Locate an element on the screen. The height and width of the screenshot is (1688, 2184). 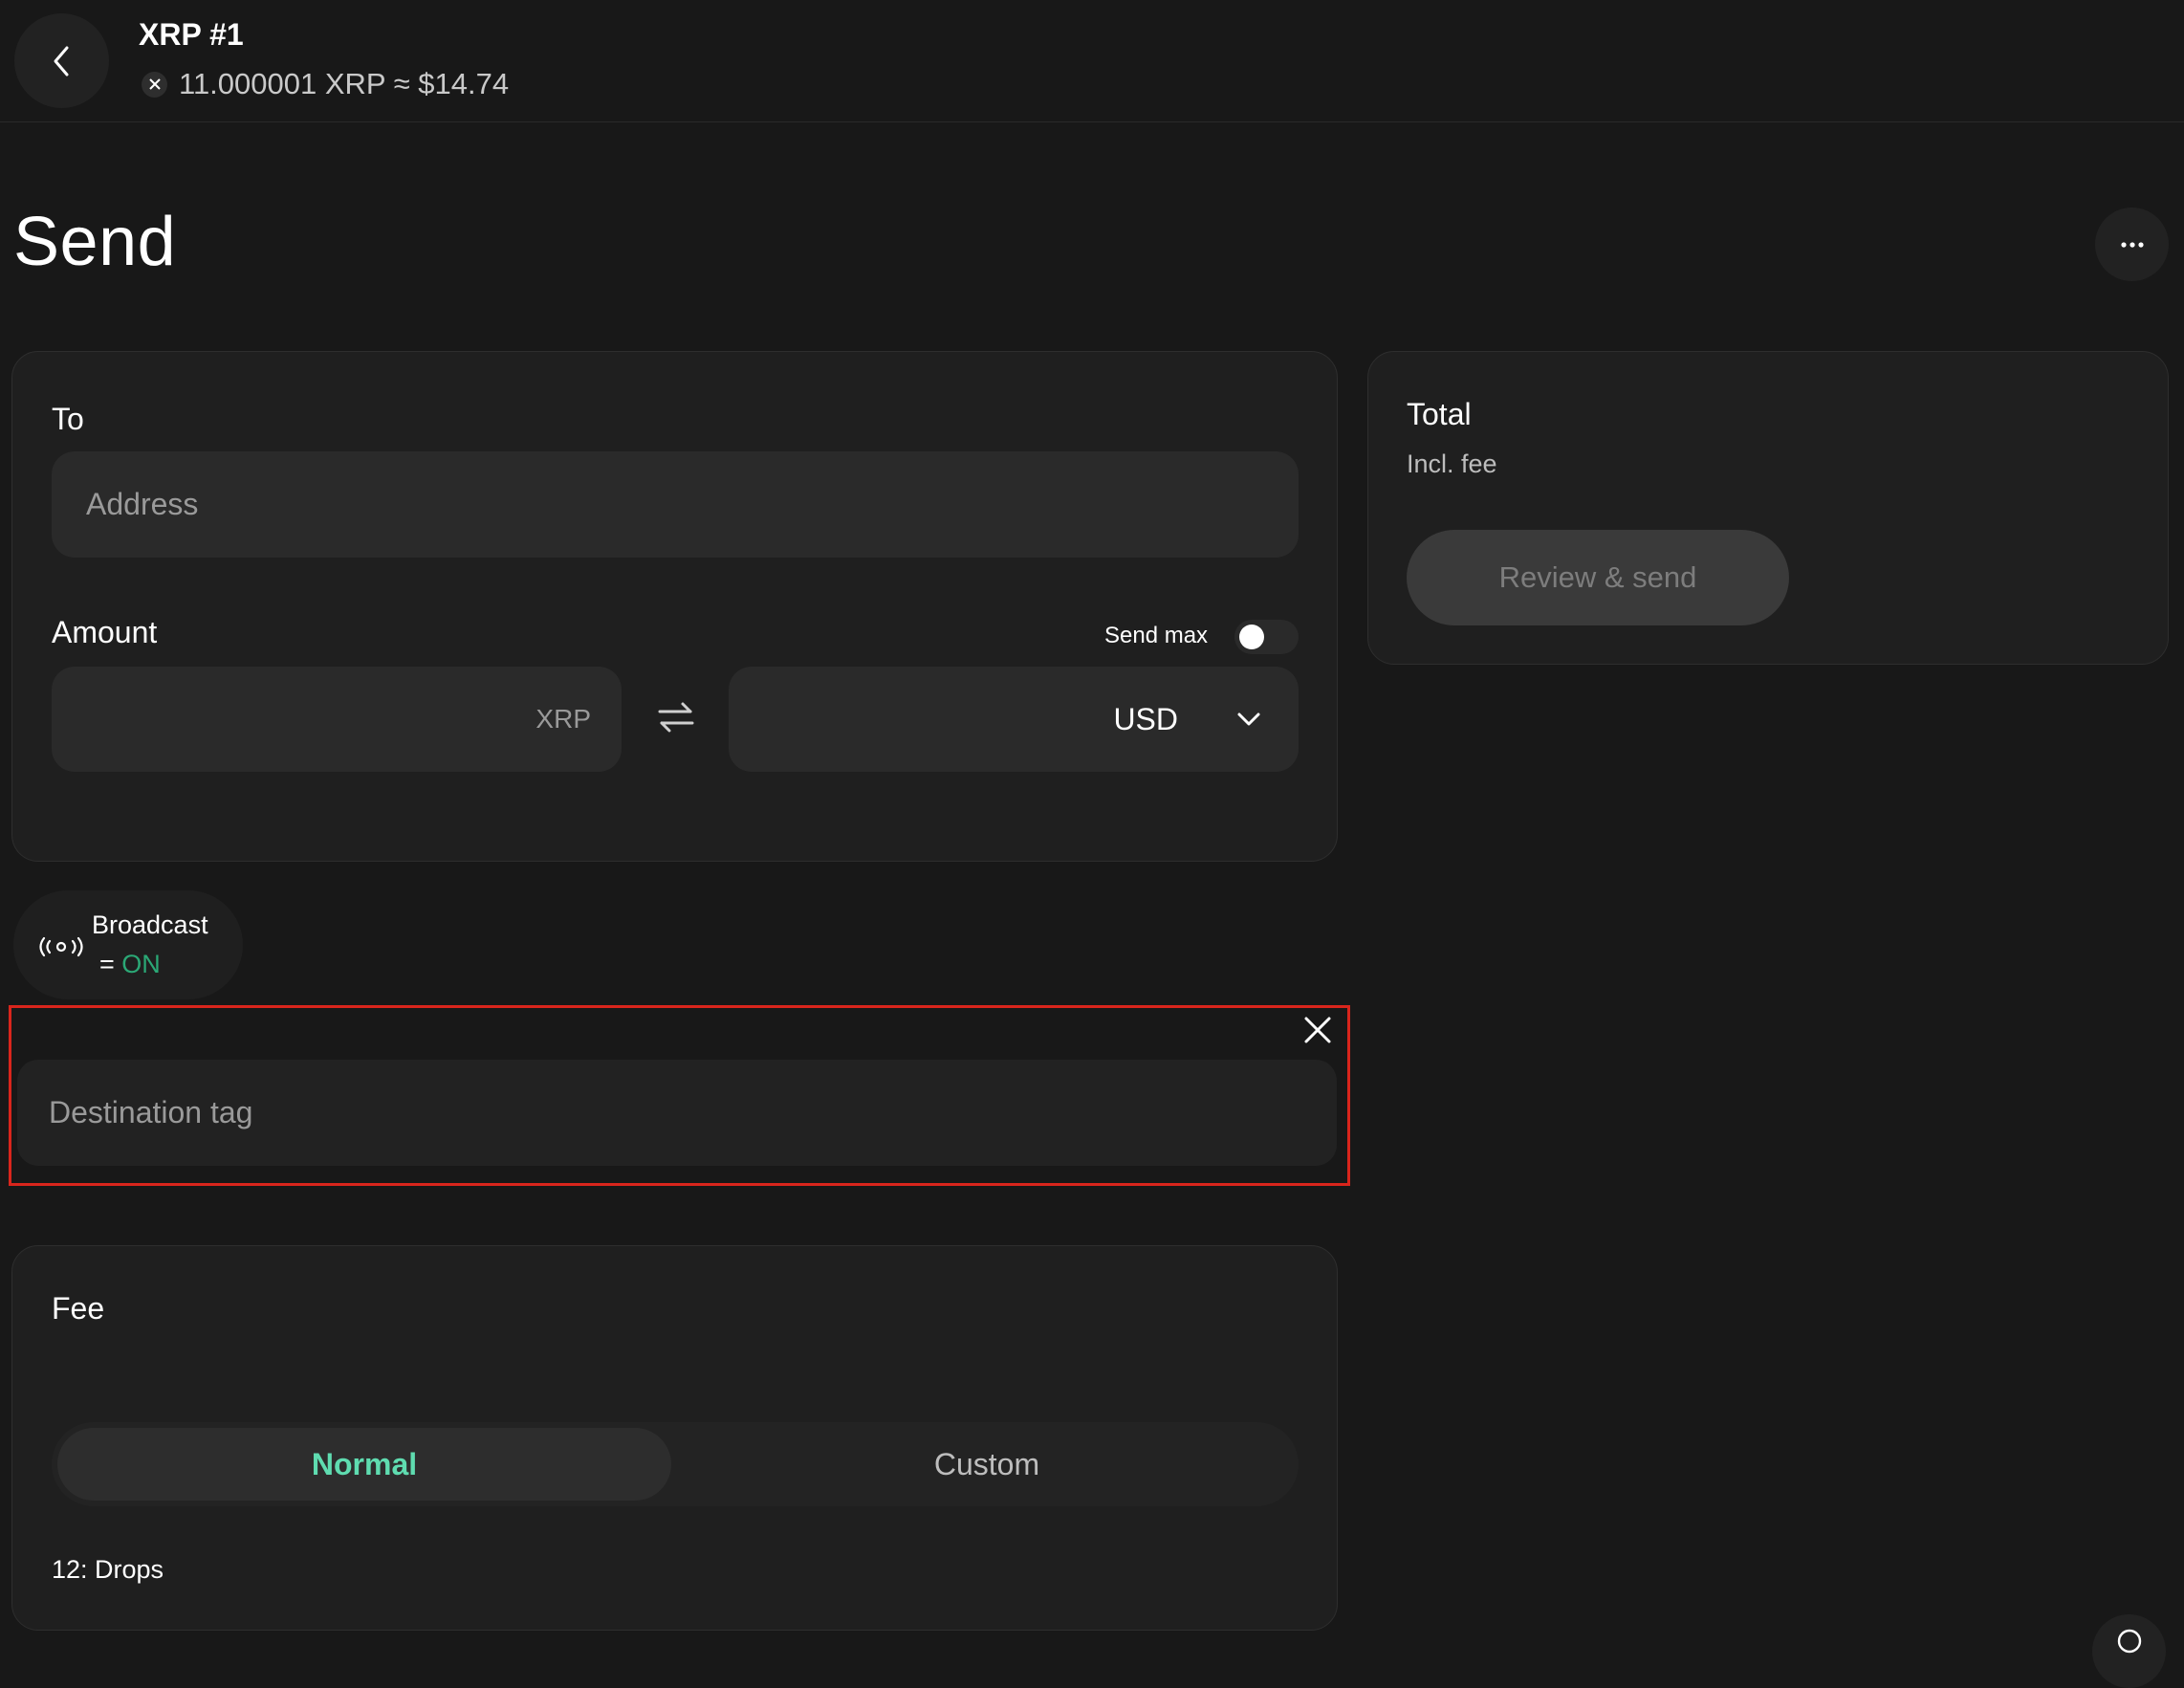
account-name: XRP #1 is located at coordinates (191, 34).